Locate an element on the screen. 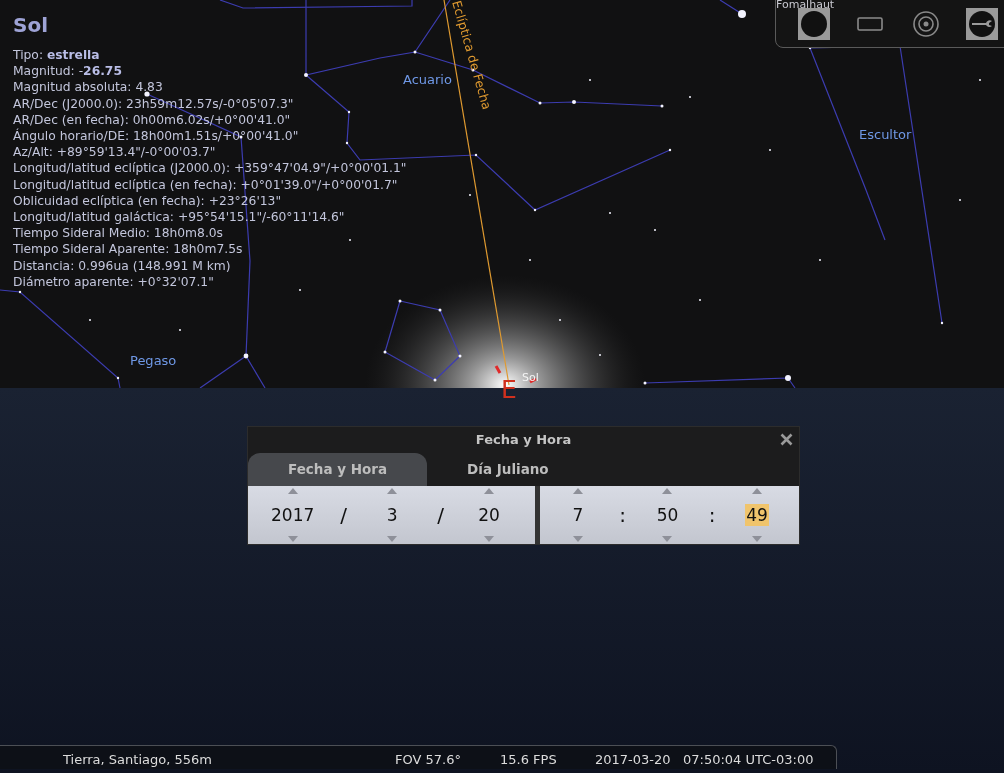 This screenshot has width=1004, height=773. info-line: Tipo: estrella is located at coordinates (57, 55).